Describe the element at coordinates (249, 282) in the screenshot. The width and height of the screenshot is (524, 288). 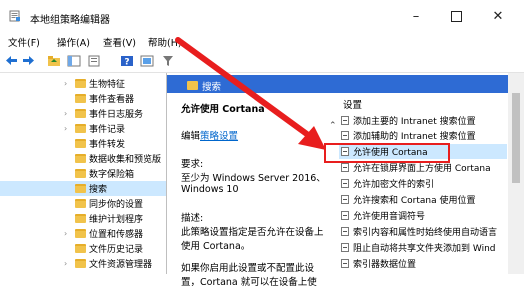
I see `description-line-4: 置，Cortana 就可以在设备上使` at that location.